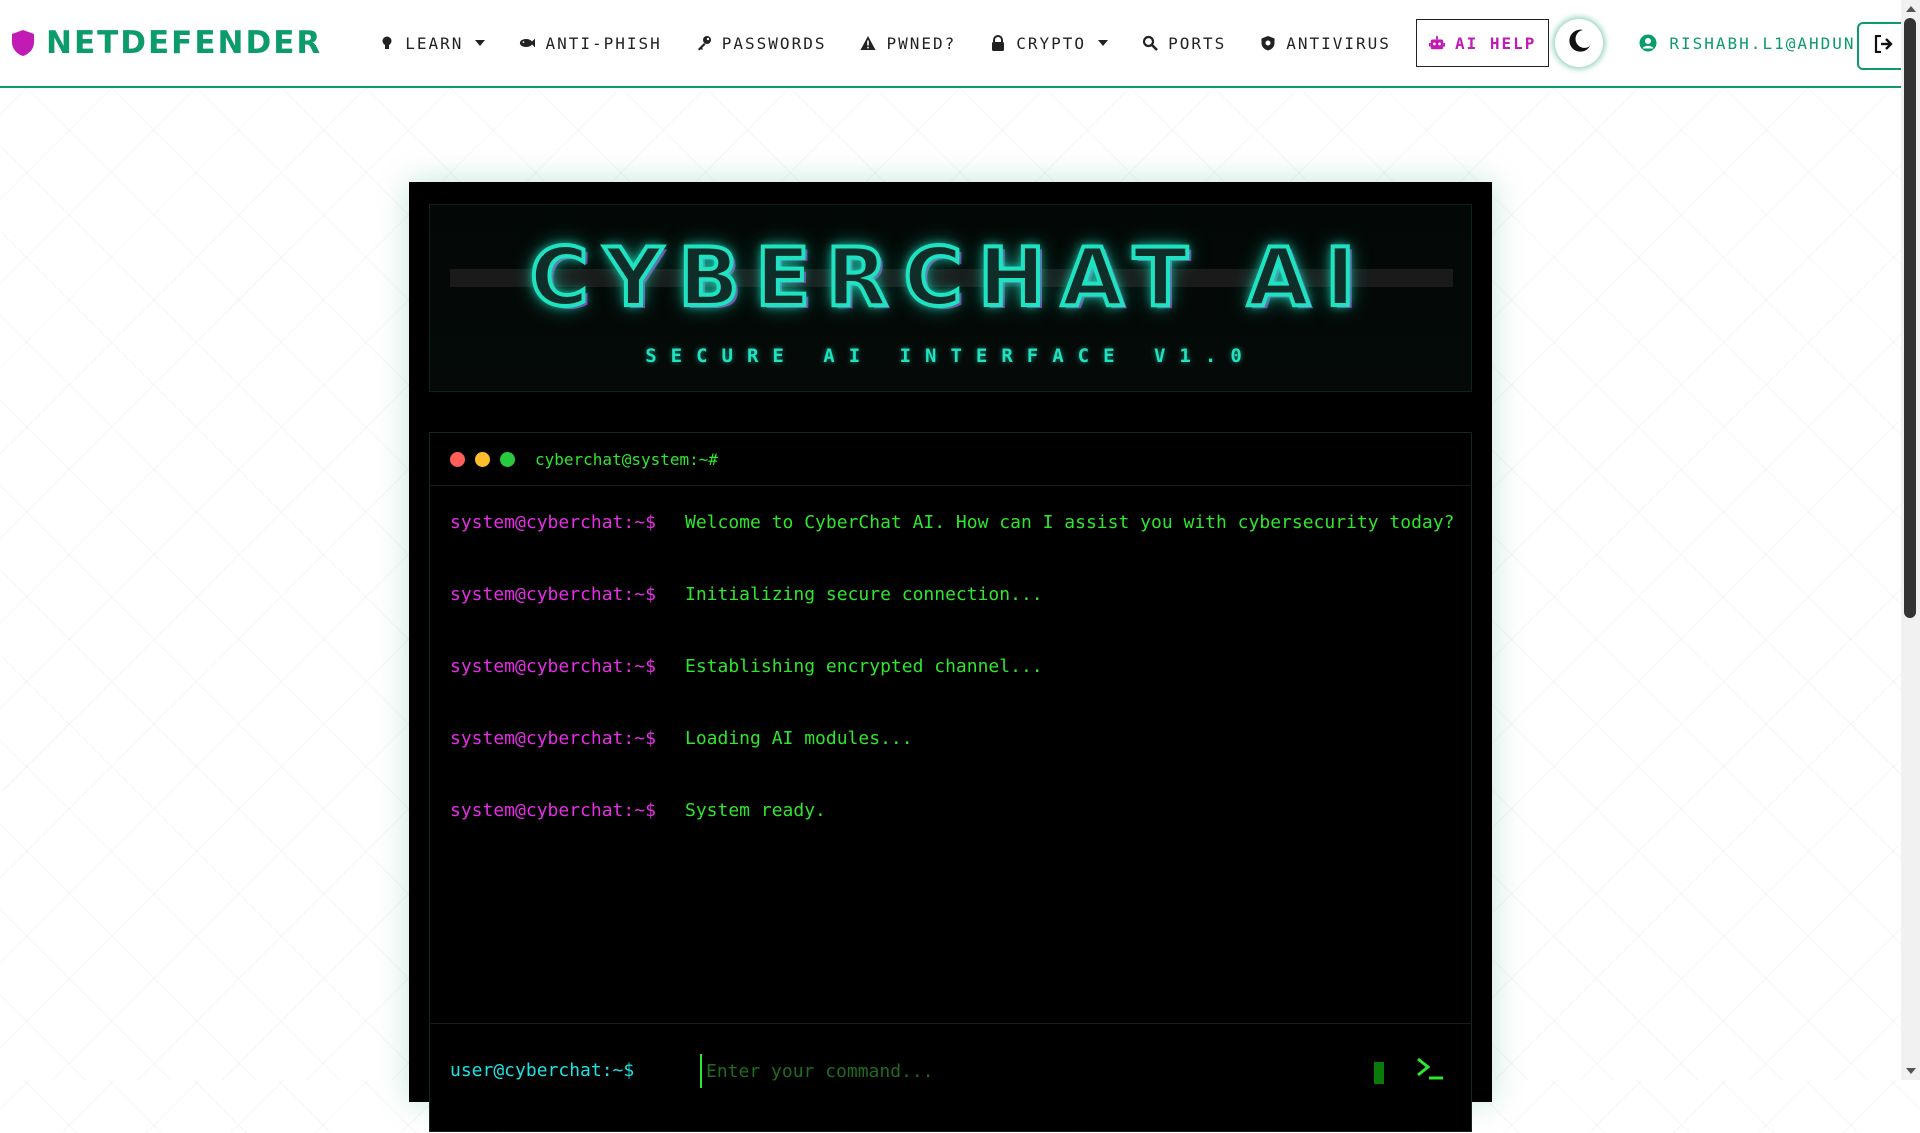 This screenshot has width=1920, height=1133. I want to click on nav-item-ports: PORTS, so click(1184, 43).